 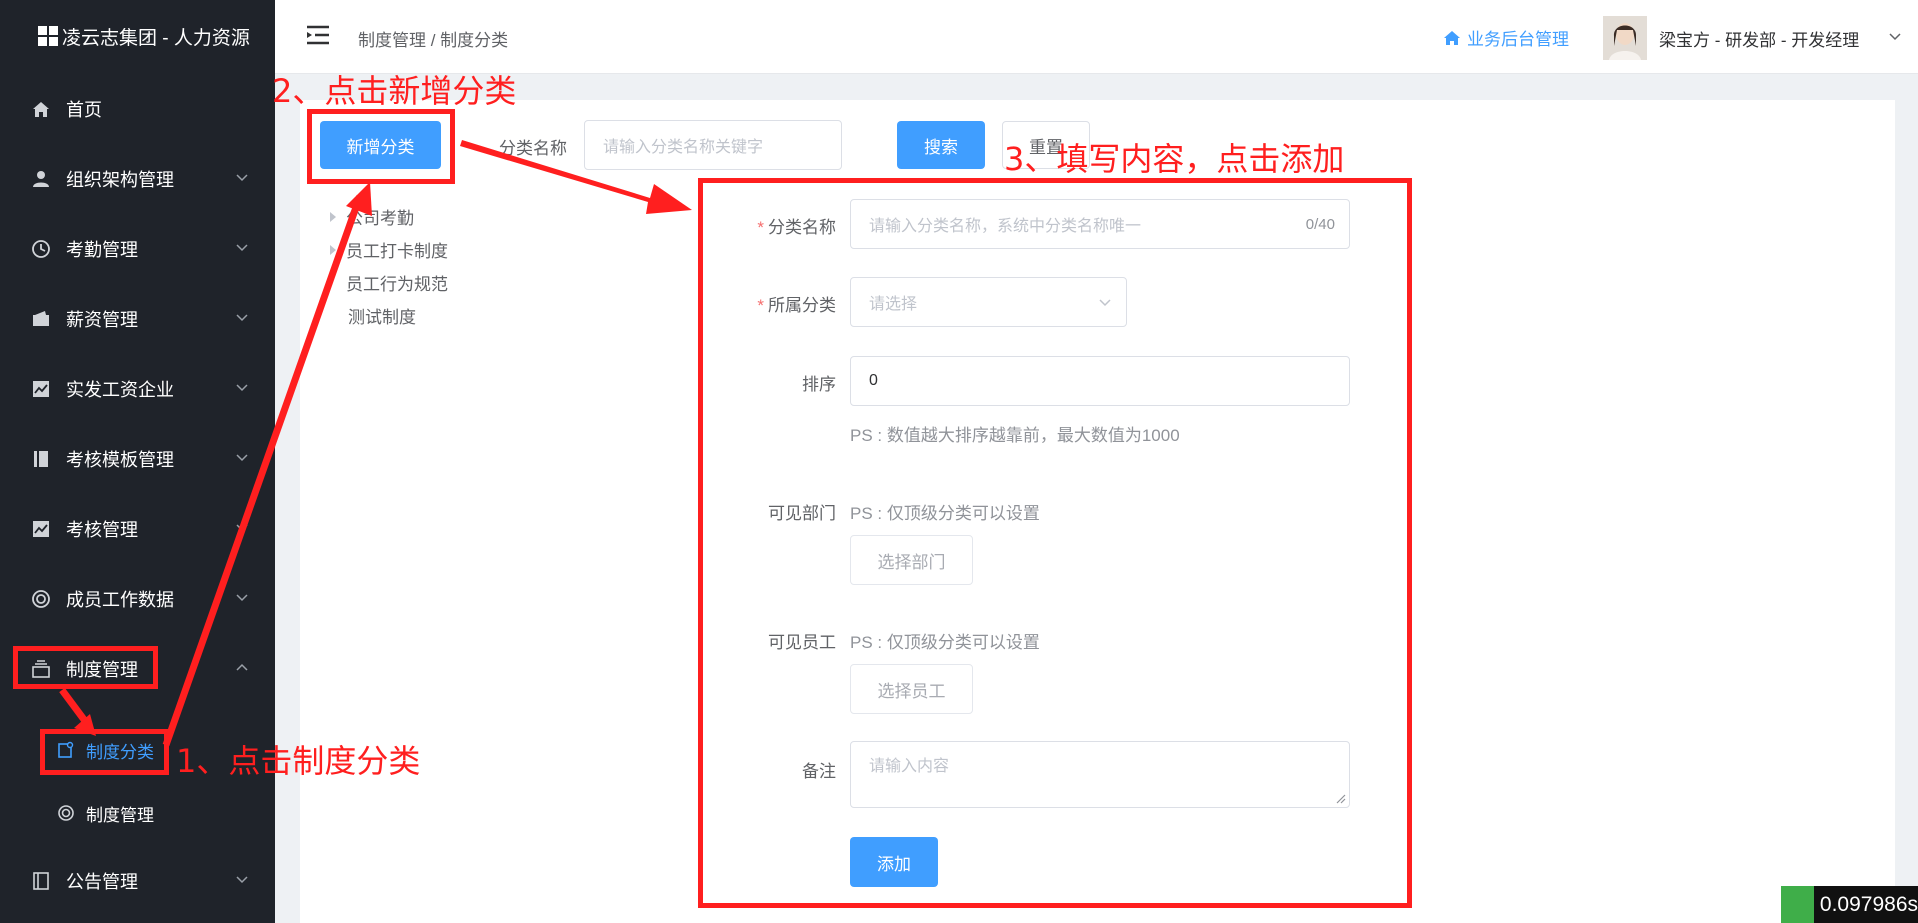 I want to click on sidebar-item-label: 考勤管理, so click(x=102, y=250).